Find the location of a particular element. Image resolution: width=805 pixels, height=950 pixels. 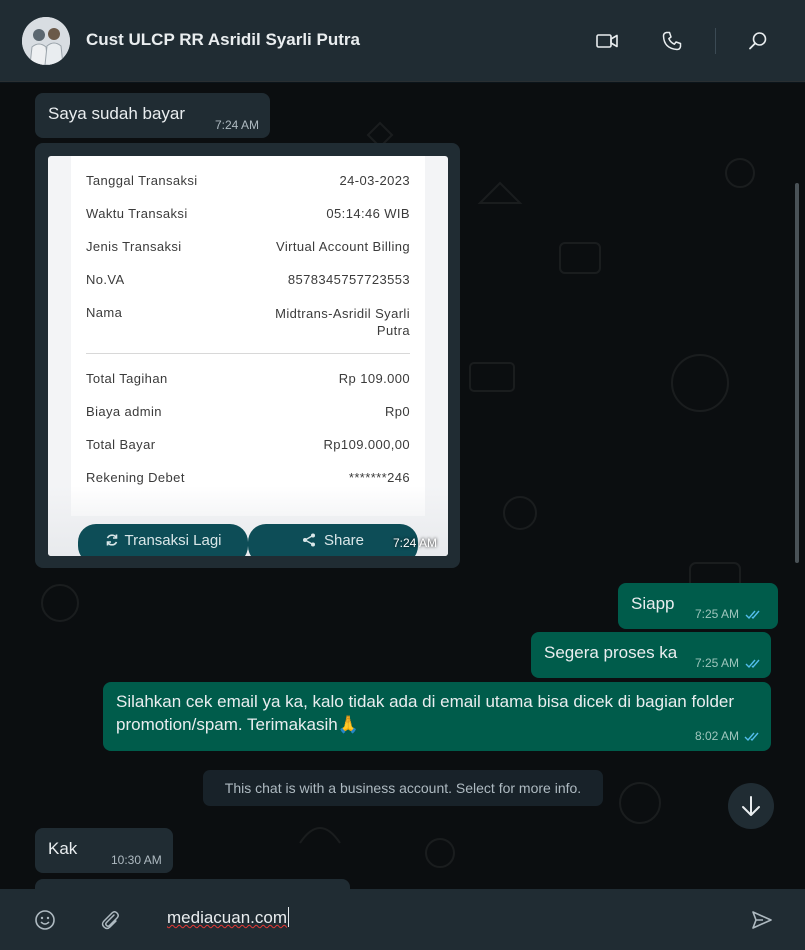

message-text: Saya sudah bayar is located at coordinates (117, 113).